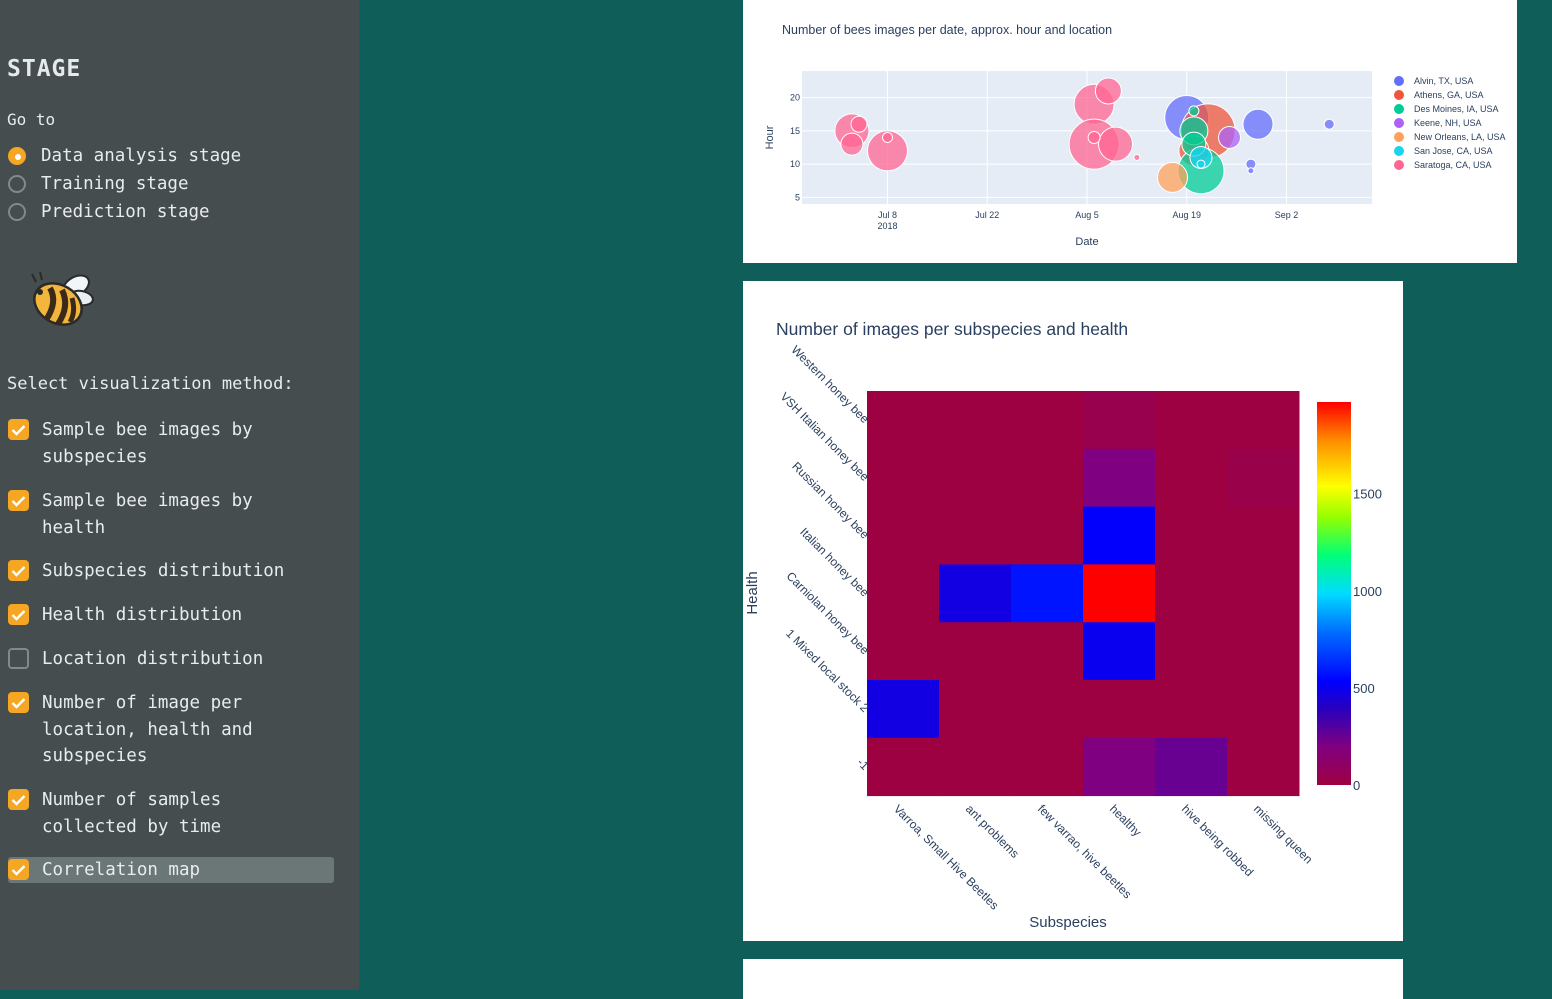  I want to click on radio-label: Prediction stage, so click(125, 212).